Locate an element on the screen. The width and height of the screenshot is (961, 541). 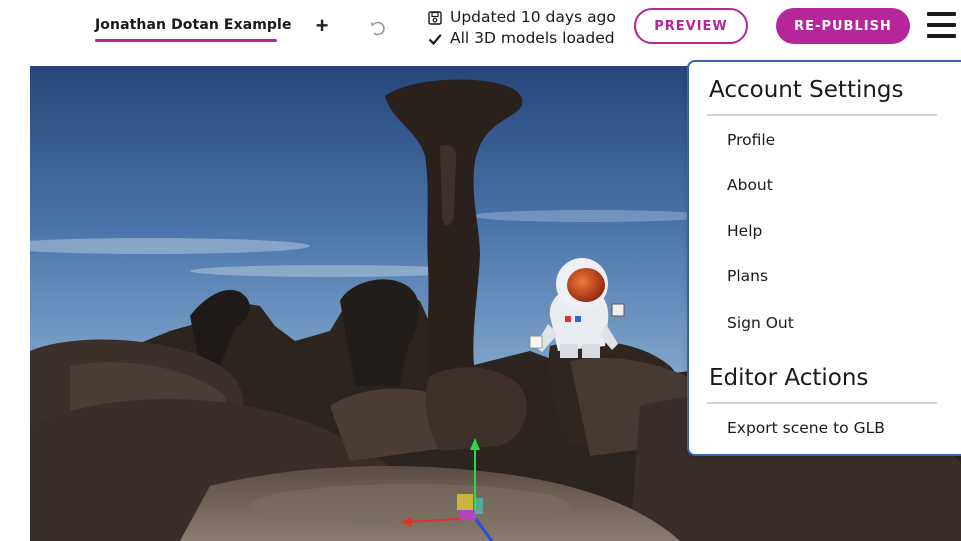
menu-item-sign-out: Sign Out is located at coordinates (760, 323).